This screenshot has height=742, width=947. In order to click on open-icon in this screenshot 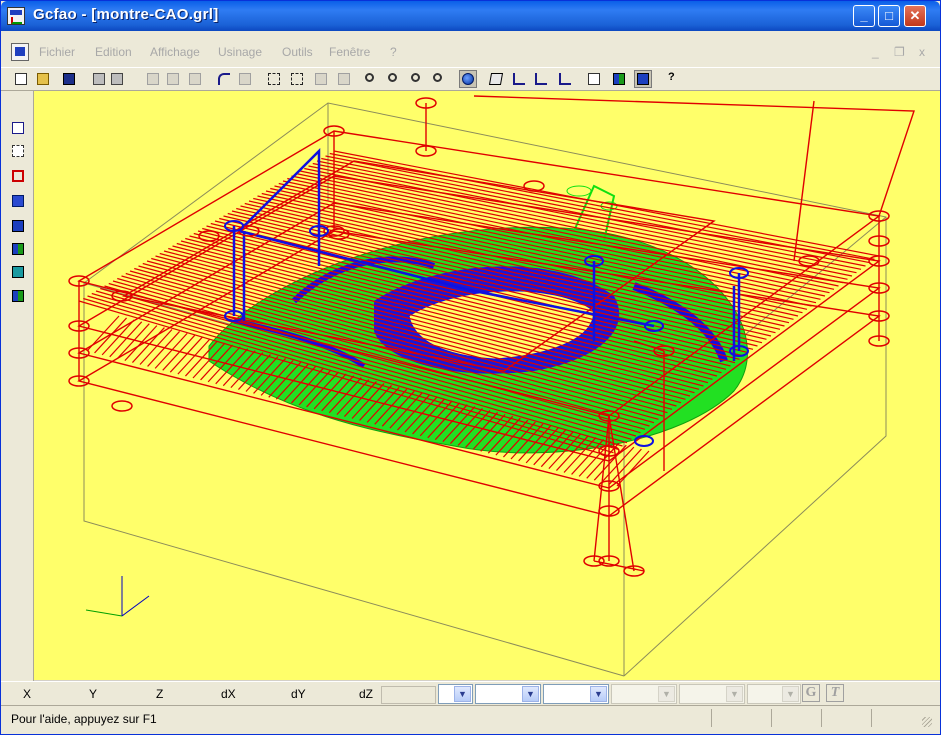, I will do `click(43, 79)`.